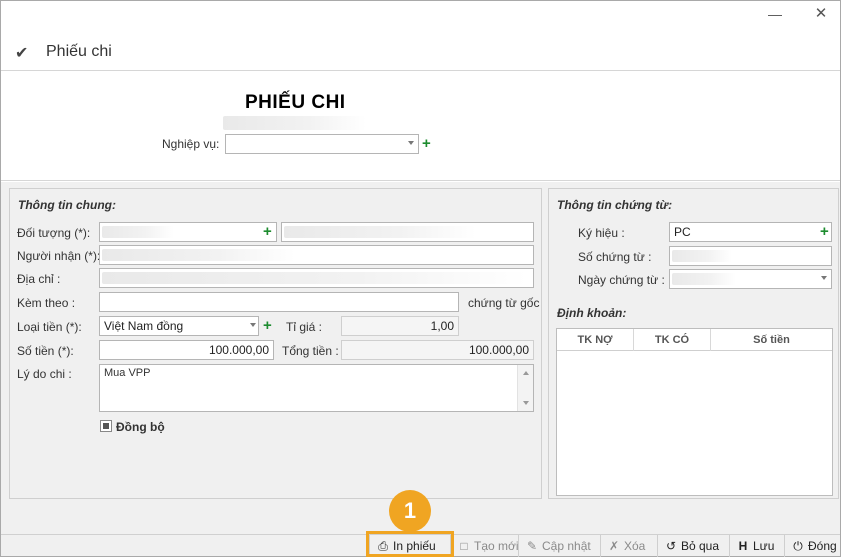 The width and height of the screenshot is (841, 557). What do you see at coordinates (179, 326) in the screenshot?
I see `loai-tien-select: Việt Nam đồng` at bounding box center [179, 326].